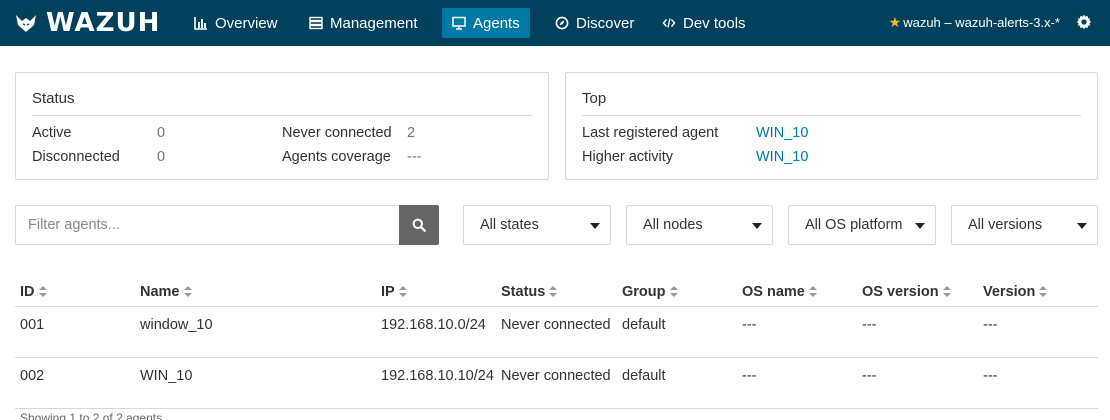 This screenshot has width=1110, height=420. I want to click on higher-activity-label: Higher activity, so click(628, 157).